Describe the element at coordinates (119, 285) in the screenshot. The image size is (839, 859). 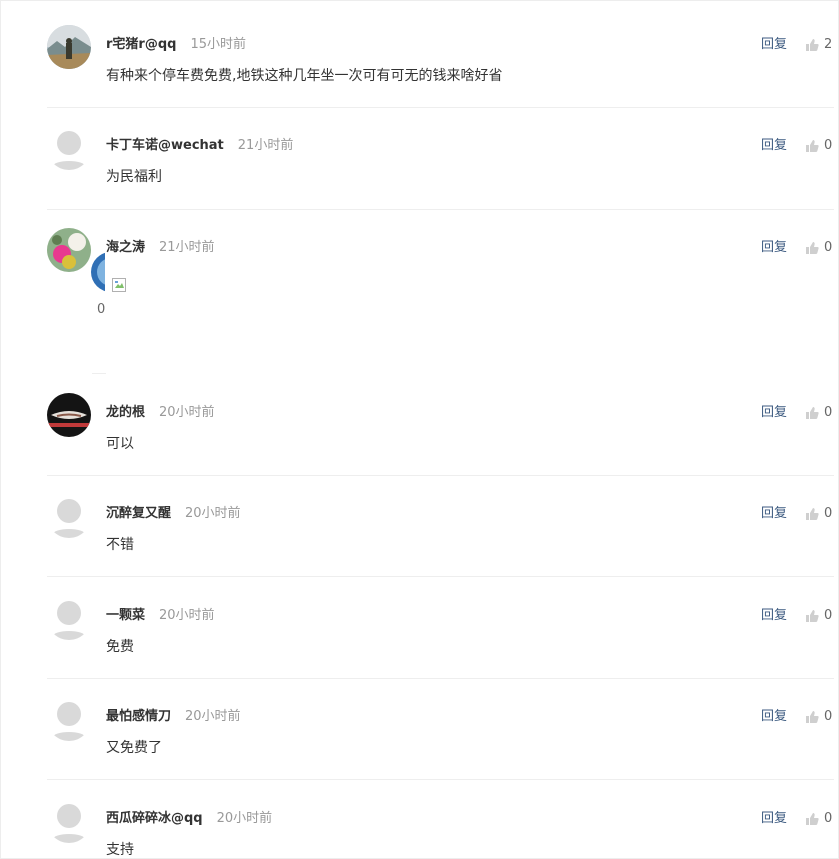
I see `broken-image-icon` at that location.